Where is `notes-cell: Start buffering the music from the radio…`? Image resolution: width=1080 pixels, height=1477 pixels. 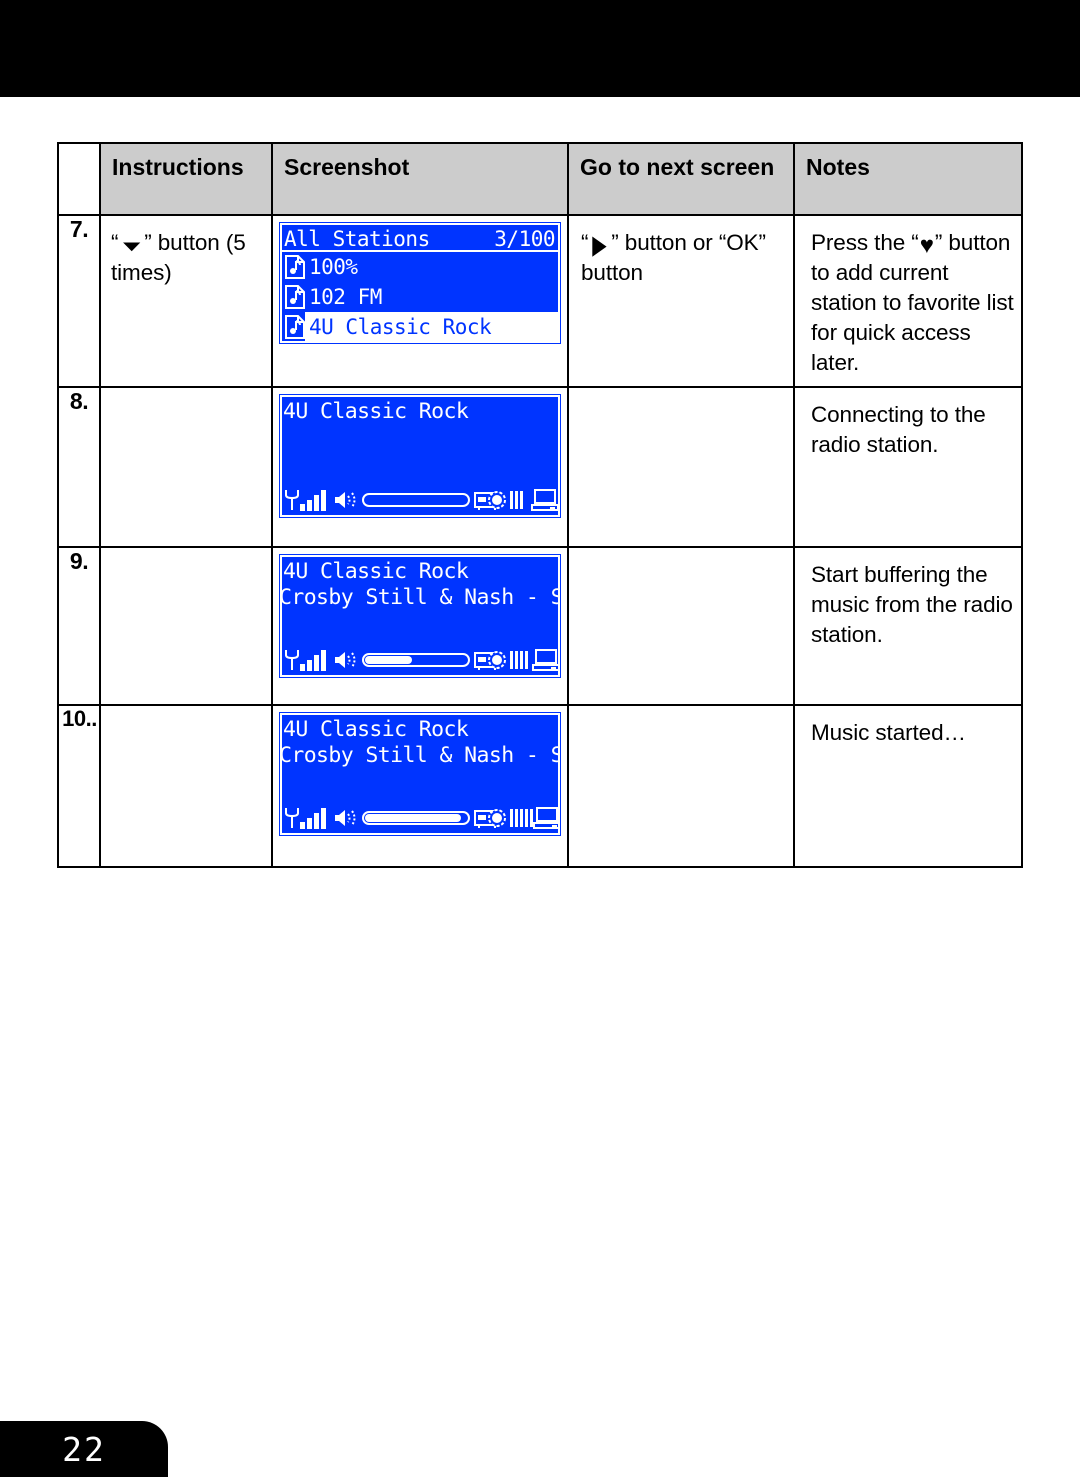 notes-cell: Start buffering the music from the radio… is located at coordinates (908, 625).